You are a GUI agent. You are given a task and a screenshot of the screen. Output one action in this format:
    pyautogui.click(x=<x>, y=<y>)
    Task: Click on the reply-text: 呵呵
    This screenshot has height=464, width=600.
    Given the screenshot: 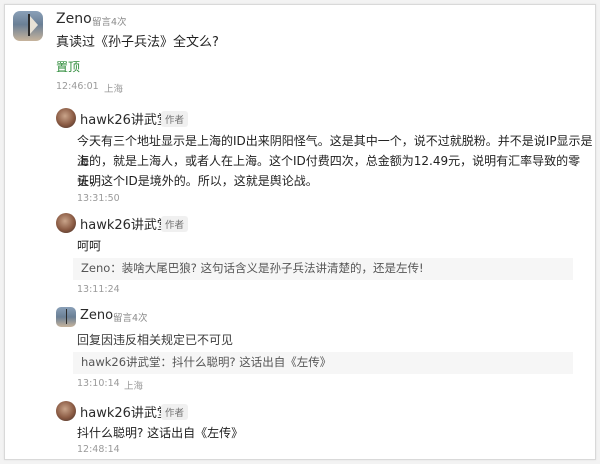 What is the action you would take?
    pyautogui.click(x=89, y=246)
    